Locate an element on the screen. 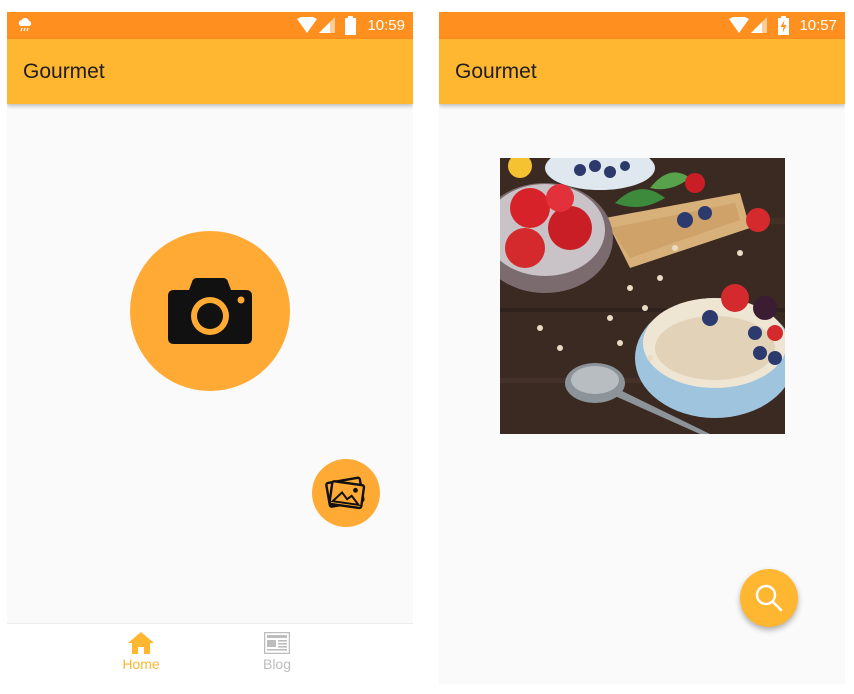  nav-item-blog: Blog is located at coordinates (277, 652).